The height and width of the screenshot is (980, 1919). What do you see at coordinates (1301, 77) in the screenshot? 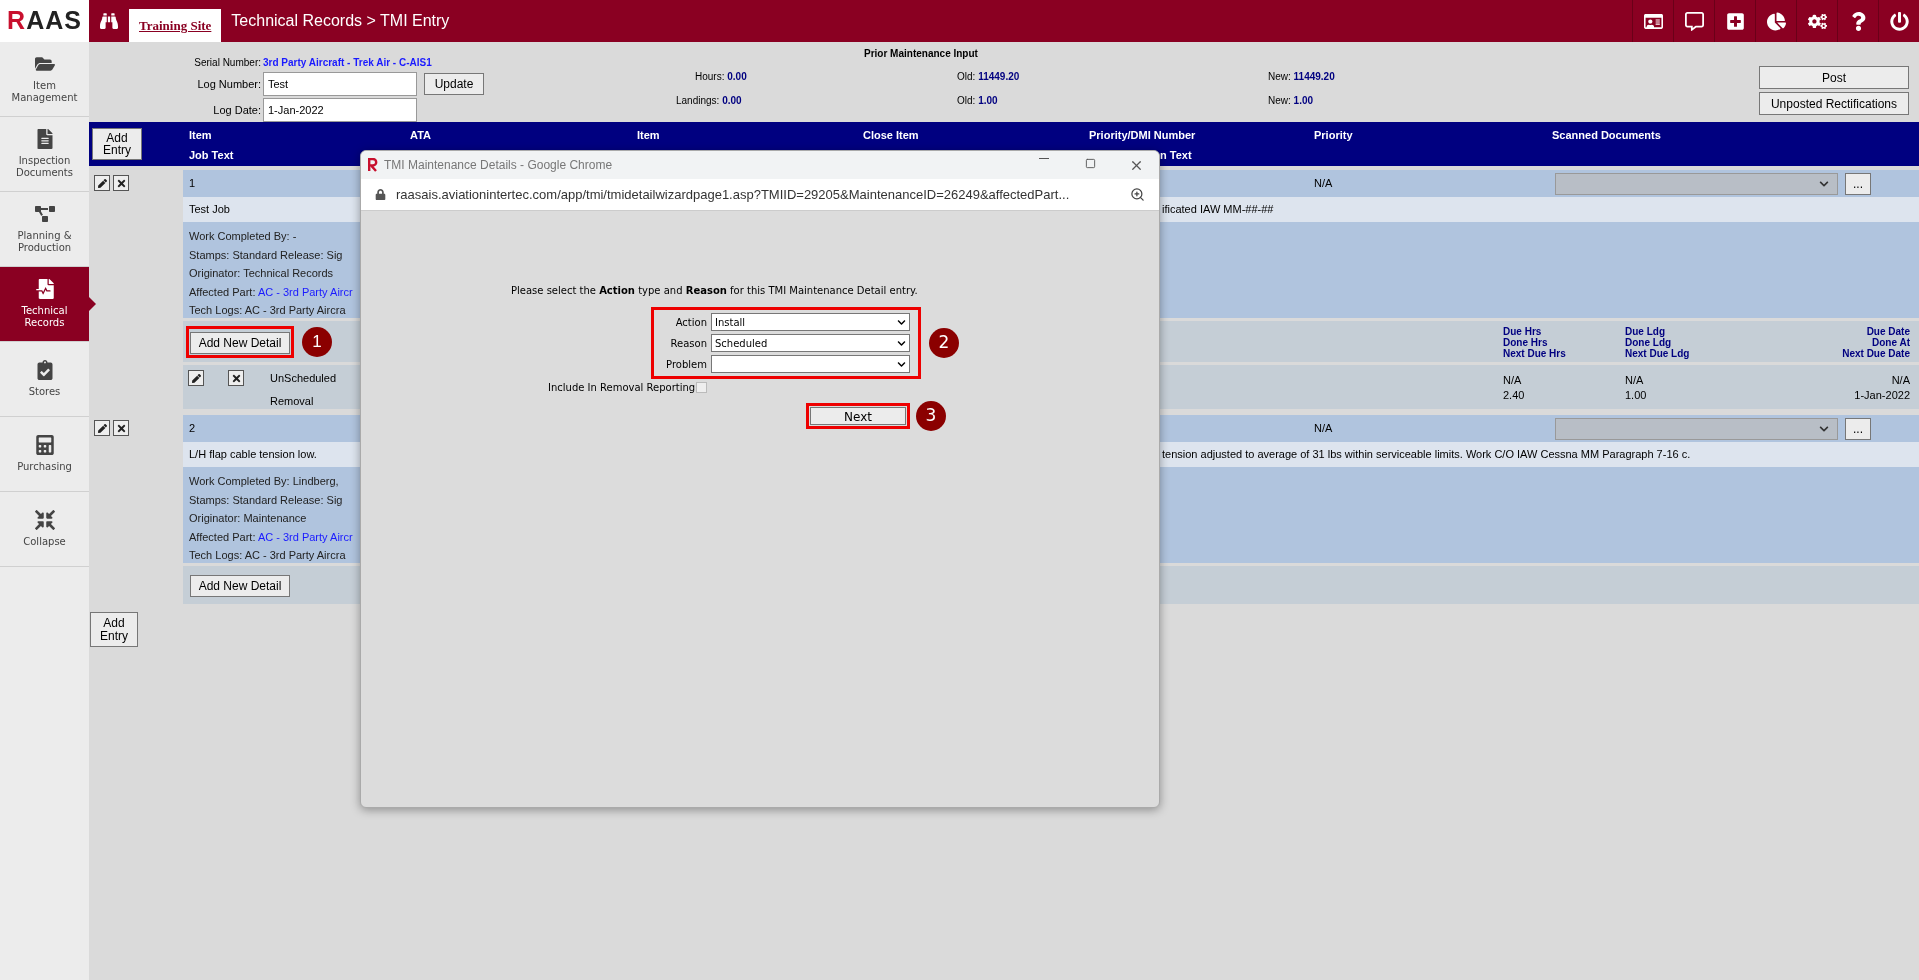
I see `reading-text: New: 11449.20` at bounding box center [1301, 77].